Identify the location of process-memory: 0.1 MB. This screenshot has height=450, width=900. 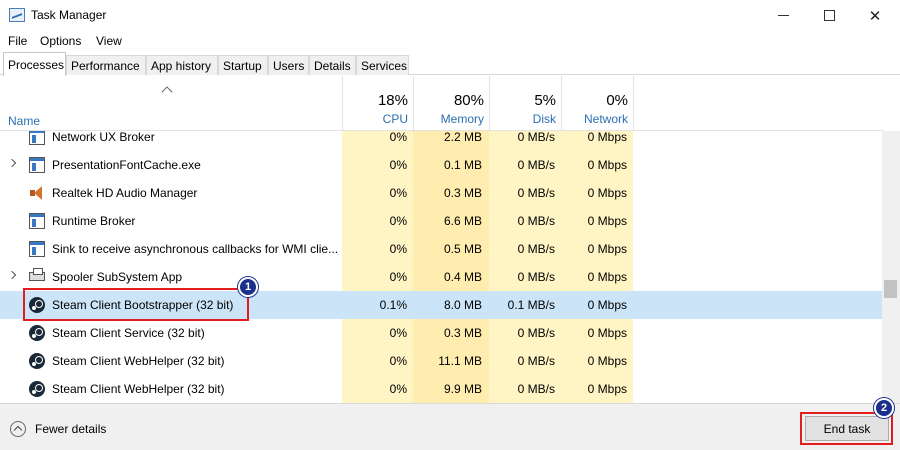
(462, 165).